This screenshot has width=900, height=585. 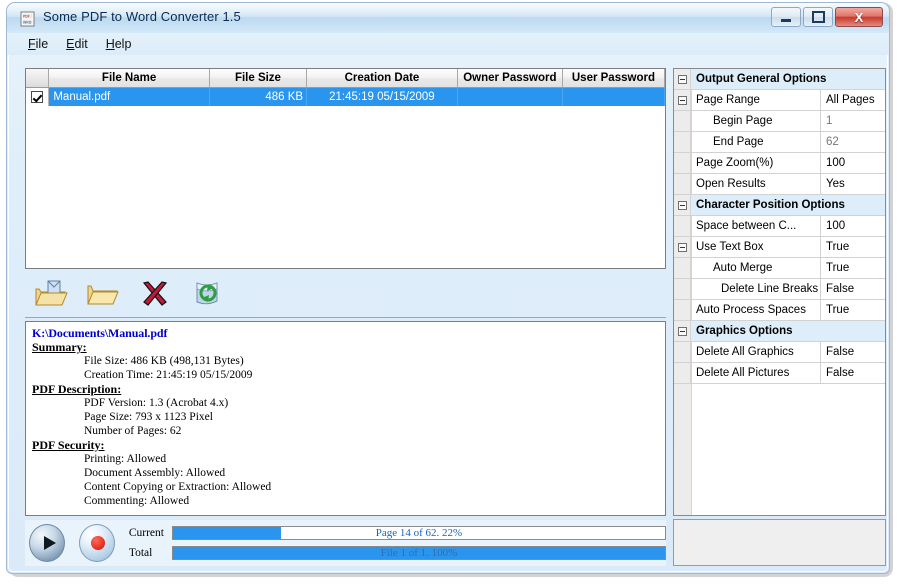 What do you see at coordinates (419, 533) in the screenshot?
I see `current-progress-text: Page 14 of 62. 22%` at bounding box center [419, 533].